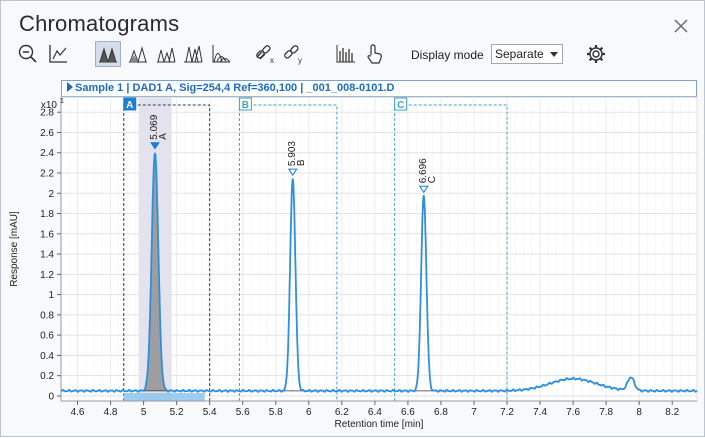 Image resolution: width=705 pixels, height=438 pixels. I want to click on region-range-bar, so click(164, 397).